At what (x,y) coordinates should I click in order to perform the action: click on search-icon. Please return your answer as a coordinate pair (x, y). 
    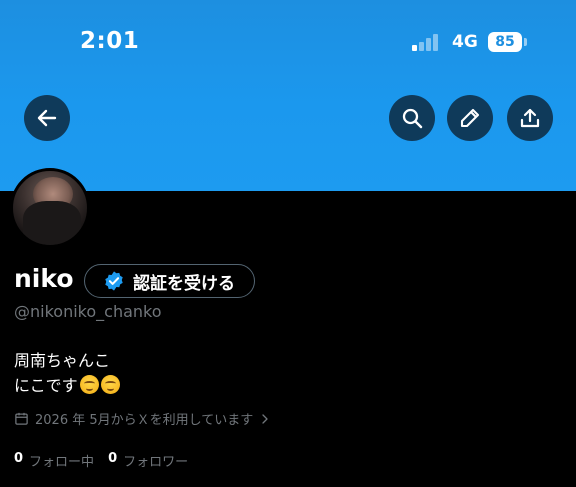
    Looking at the image, I should click on (412, 118).